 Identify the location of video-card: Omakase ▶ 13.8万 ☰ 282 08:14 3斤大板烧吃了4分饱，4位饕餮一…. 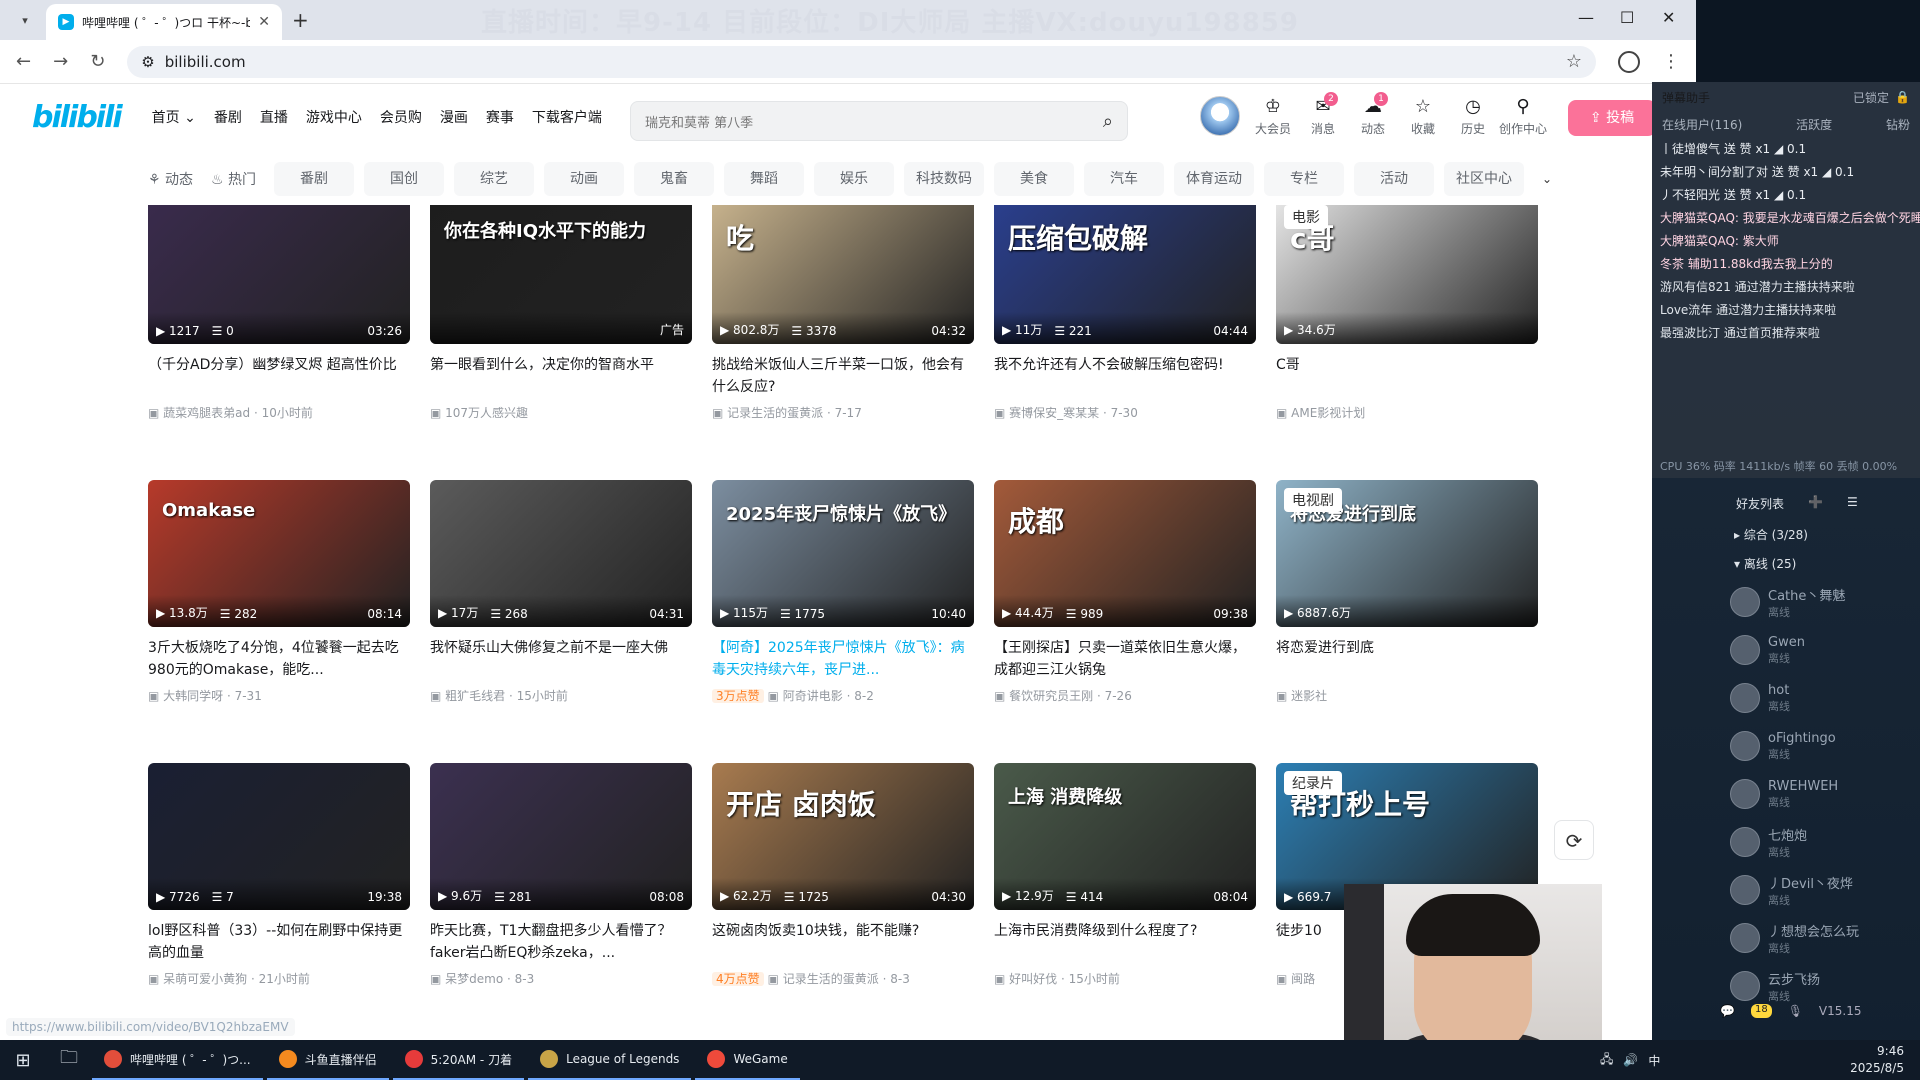
(279, 592).